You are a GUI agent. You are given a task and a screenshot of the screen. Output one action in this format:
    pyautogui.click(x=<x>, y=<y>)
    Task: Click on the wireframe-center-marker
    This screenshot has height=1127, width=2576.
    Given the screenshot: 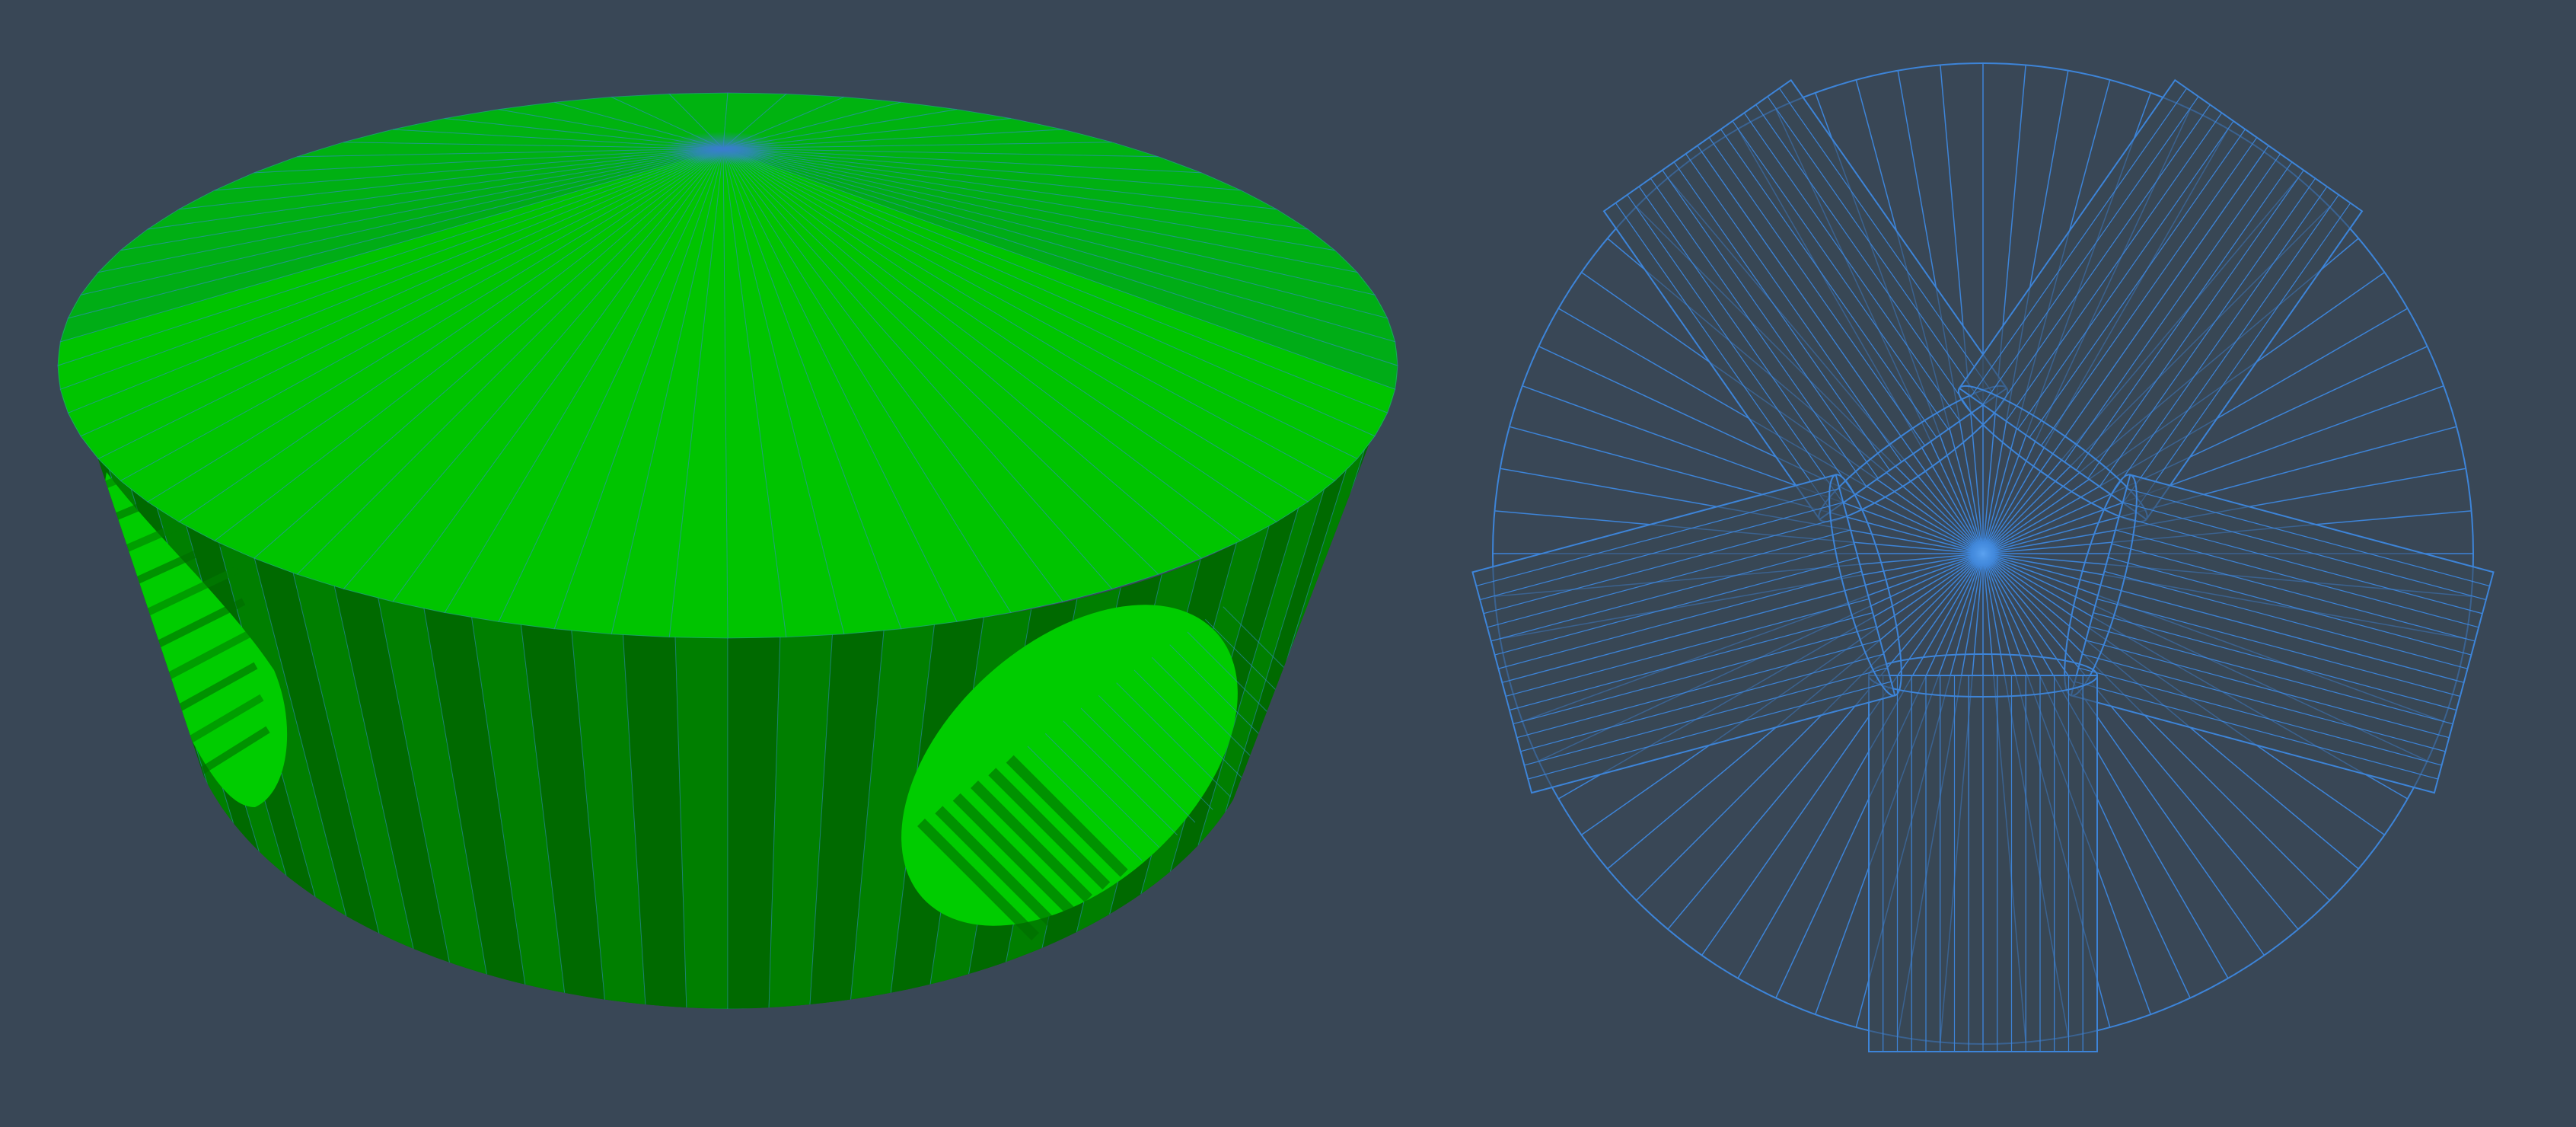 What is the action you would take?
    pyautogui.click(x=1983, y=554)
    